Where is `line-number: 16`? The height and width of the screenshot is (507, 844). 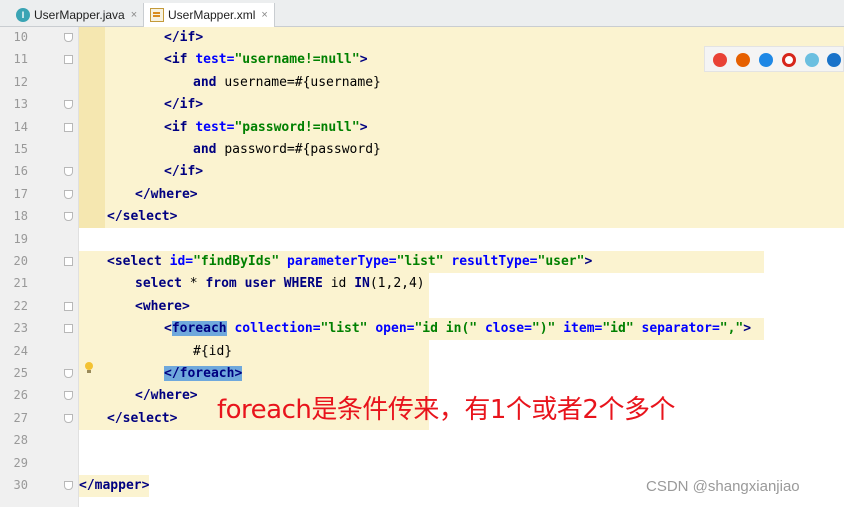
line-number: 16 is located at coordinates (20, 171).